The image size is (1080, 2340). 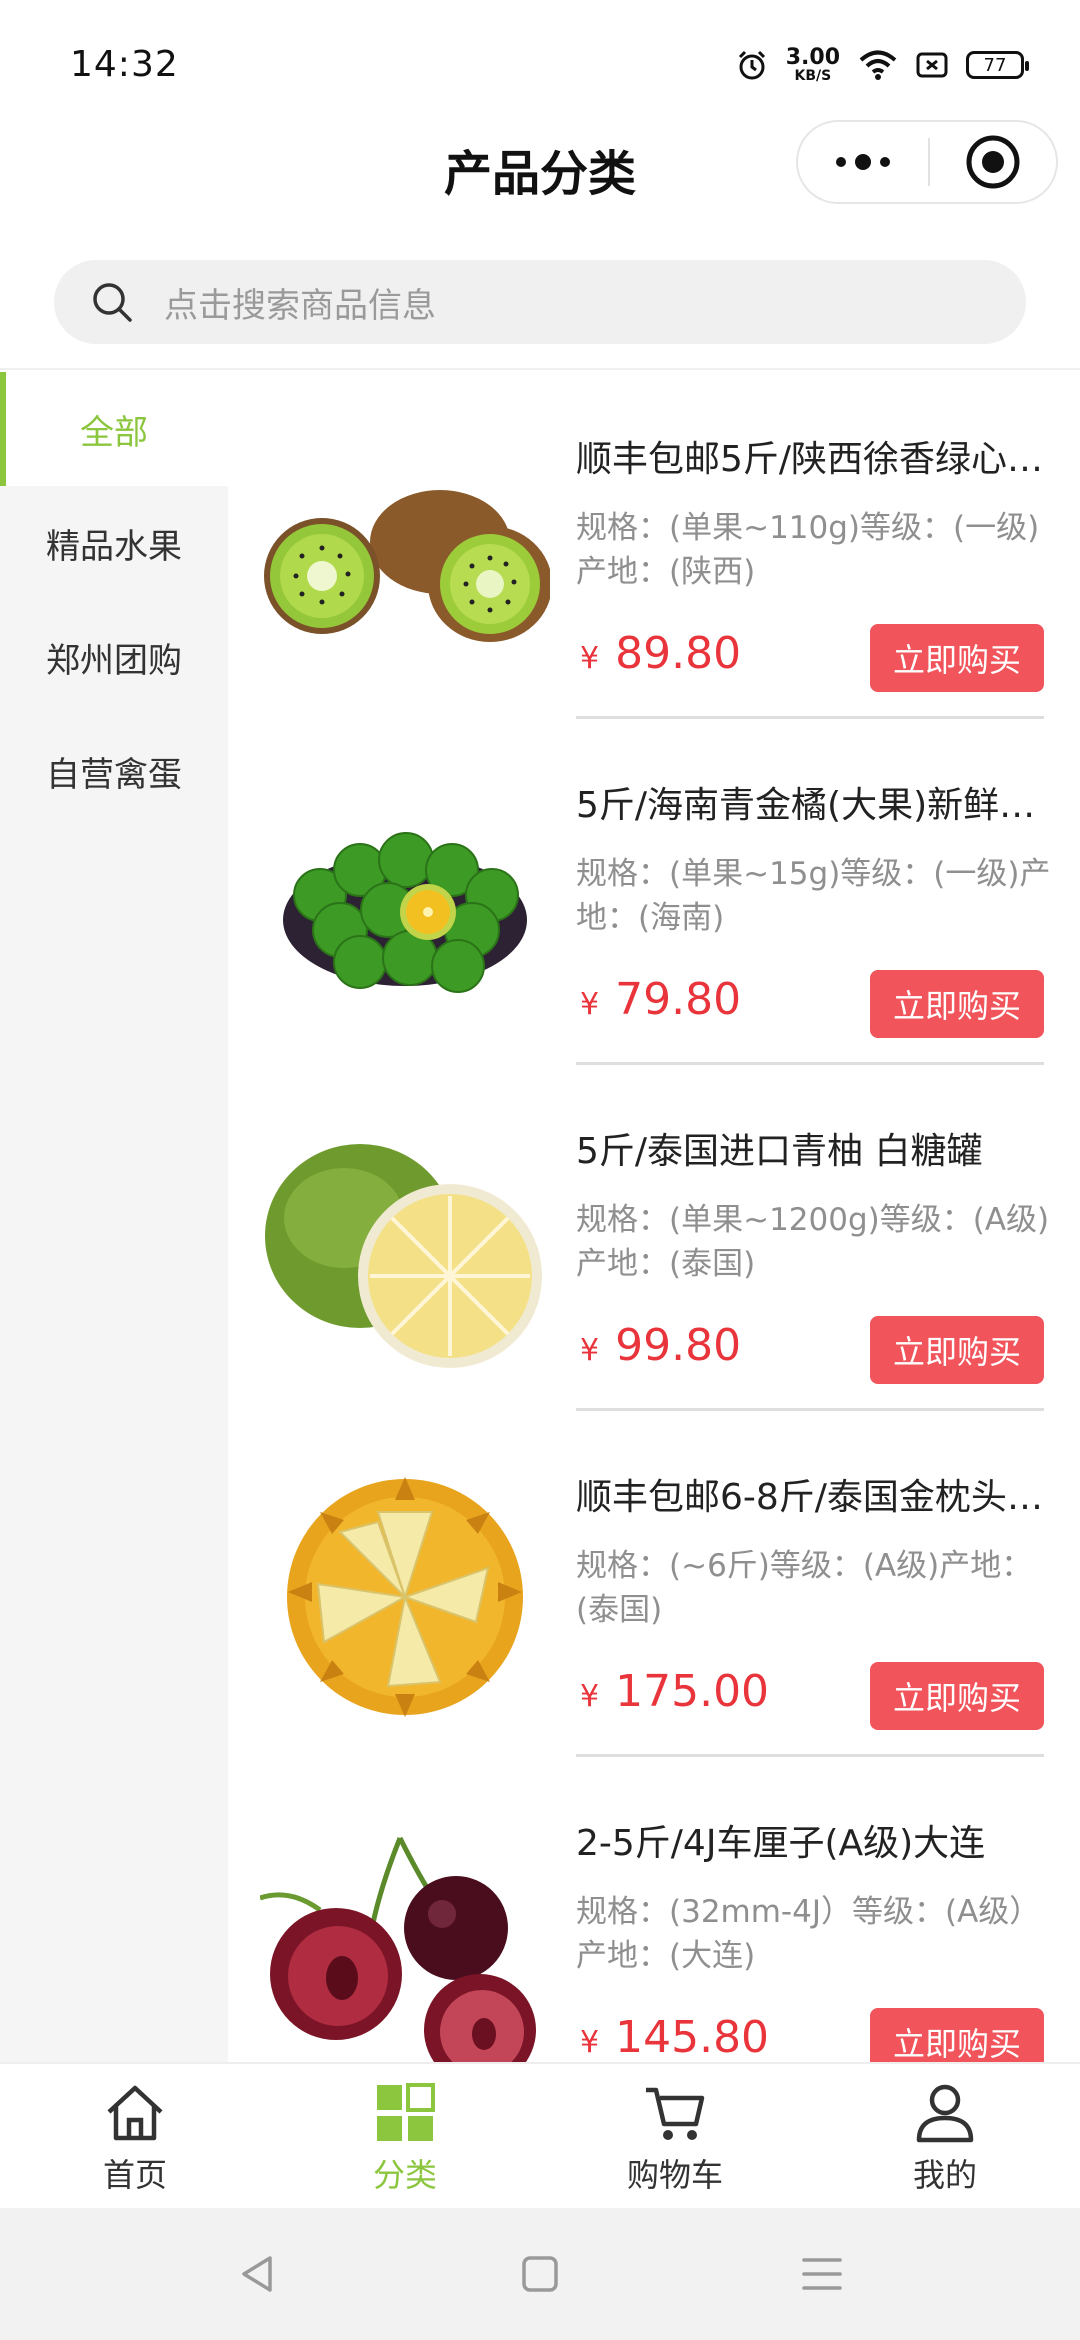 What do you see at coordinates (692, 2037) in the screenshot?
I see `price-value: 145.80` at bounding box center [692, 2037].